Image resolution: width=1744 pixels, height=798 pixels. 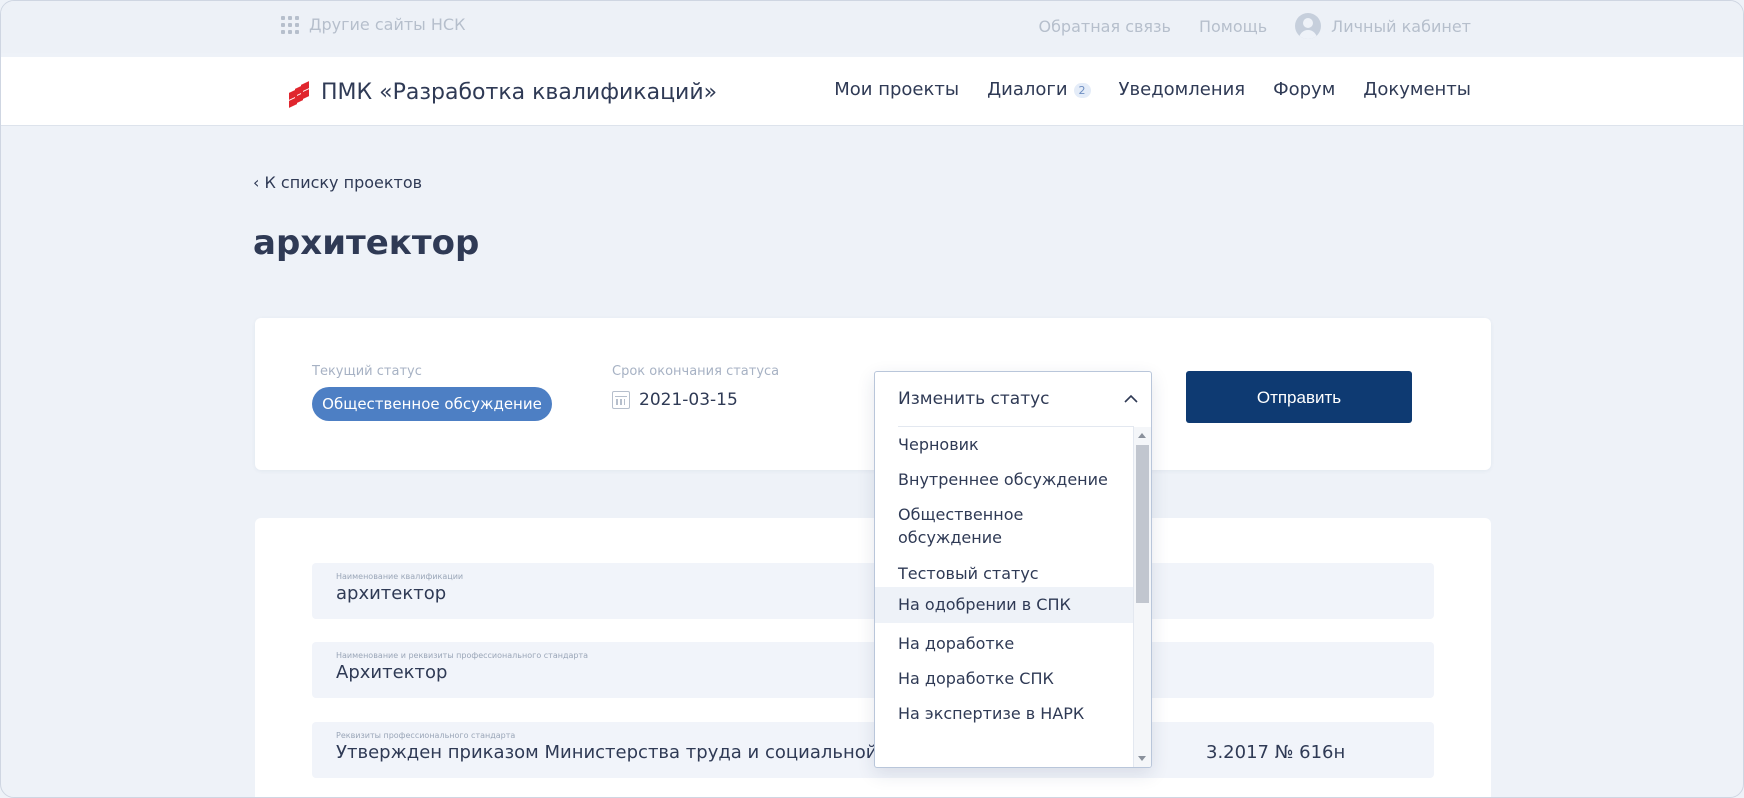 What do you see at coordinates (1299, 397) in the screenshot?
I see `send-button: Отправить` at bounding box center [1299, 397].